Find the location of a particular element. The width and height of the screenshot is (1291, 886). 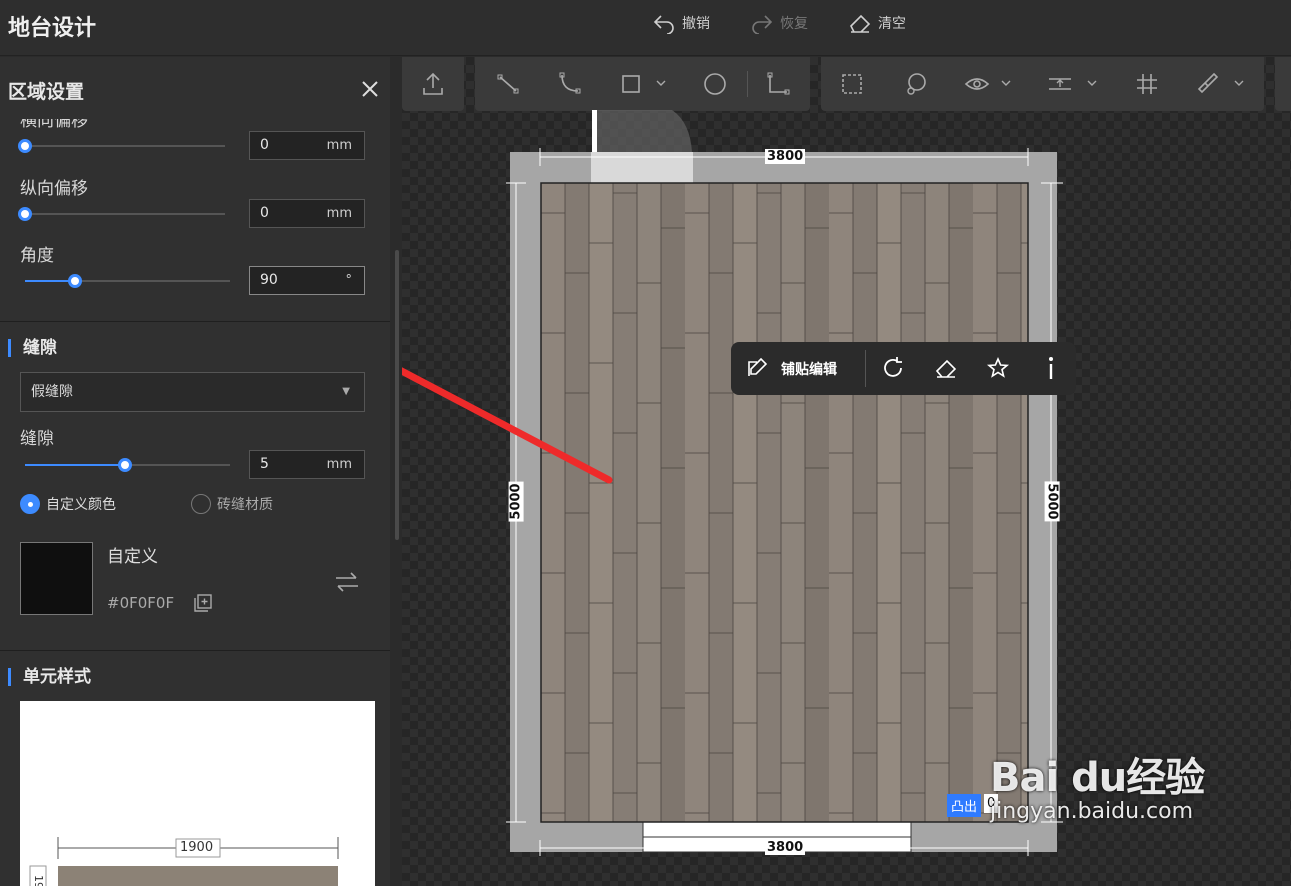

radio-custom-label: 自定义颜色 is located at coordinates (81, 505).